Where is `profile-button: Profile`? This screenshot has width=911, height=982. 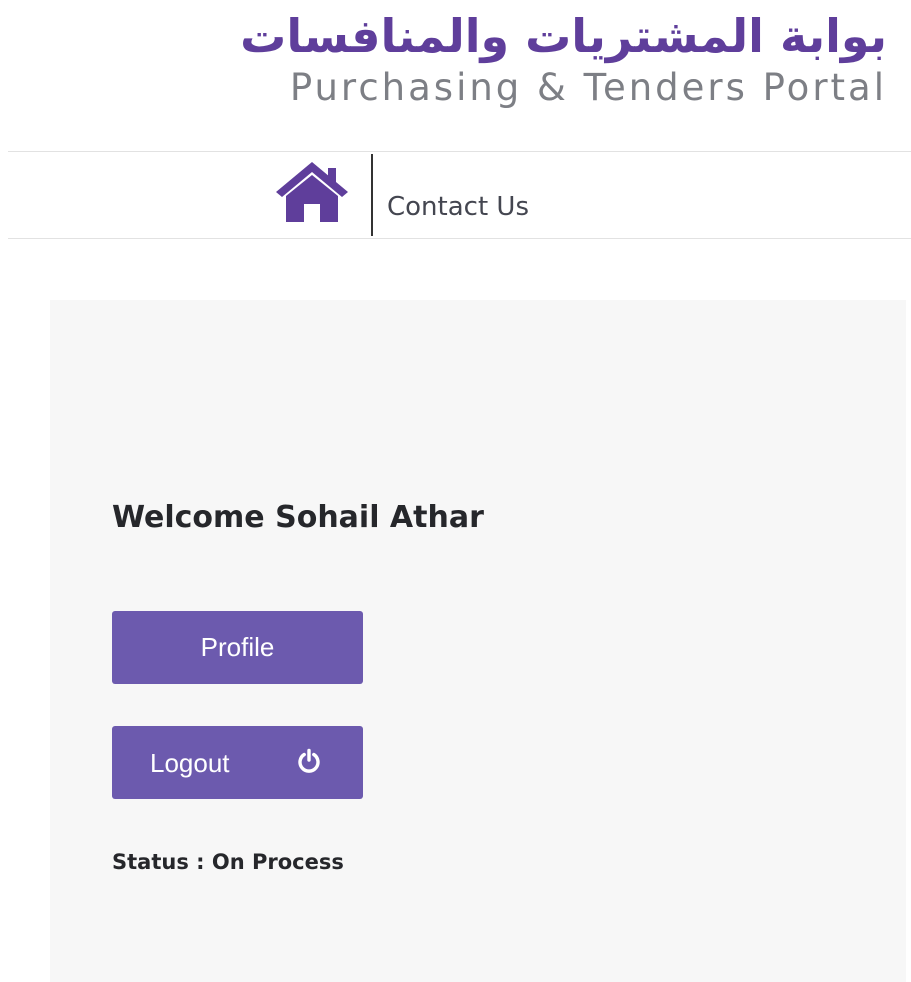 profile-button: Profile is located at coordinates (237, 647).